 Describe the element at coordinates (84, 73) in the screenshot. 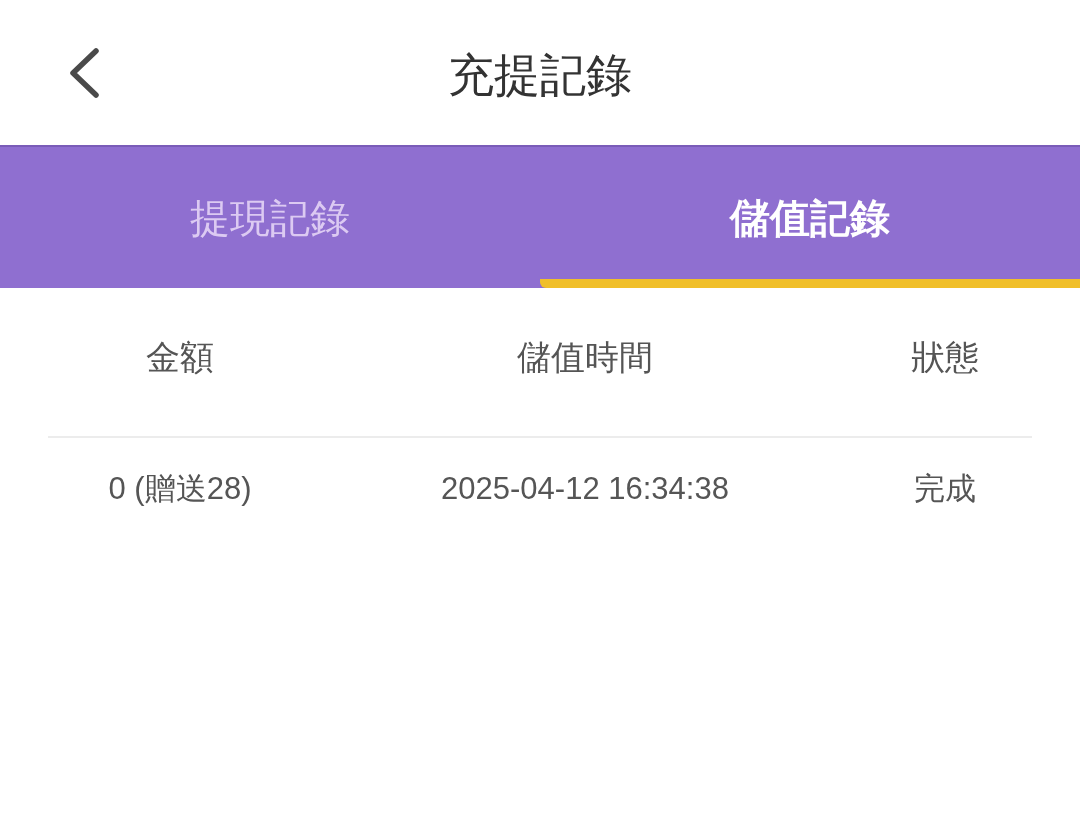

I see `back-icon` at that location.